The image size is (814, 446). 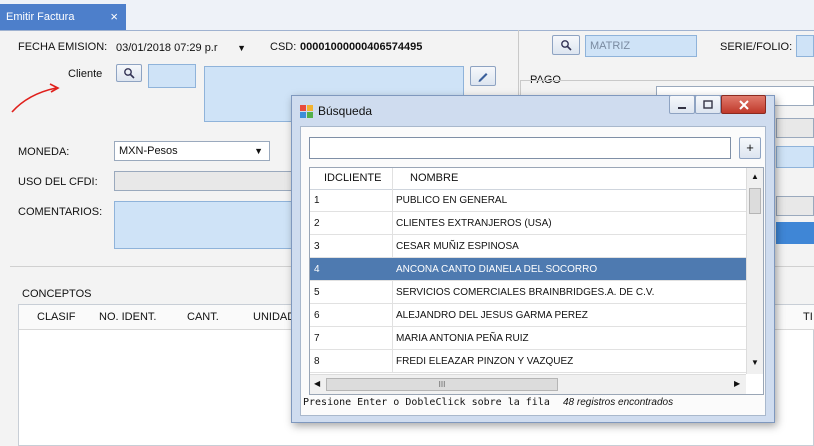 I want to click on table-row: 7 MARIA ANTONIA PEÑA RUIZ, so click(x=533, y=338).